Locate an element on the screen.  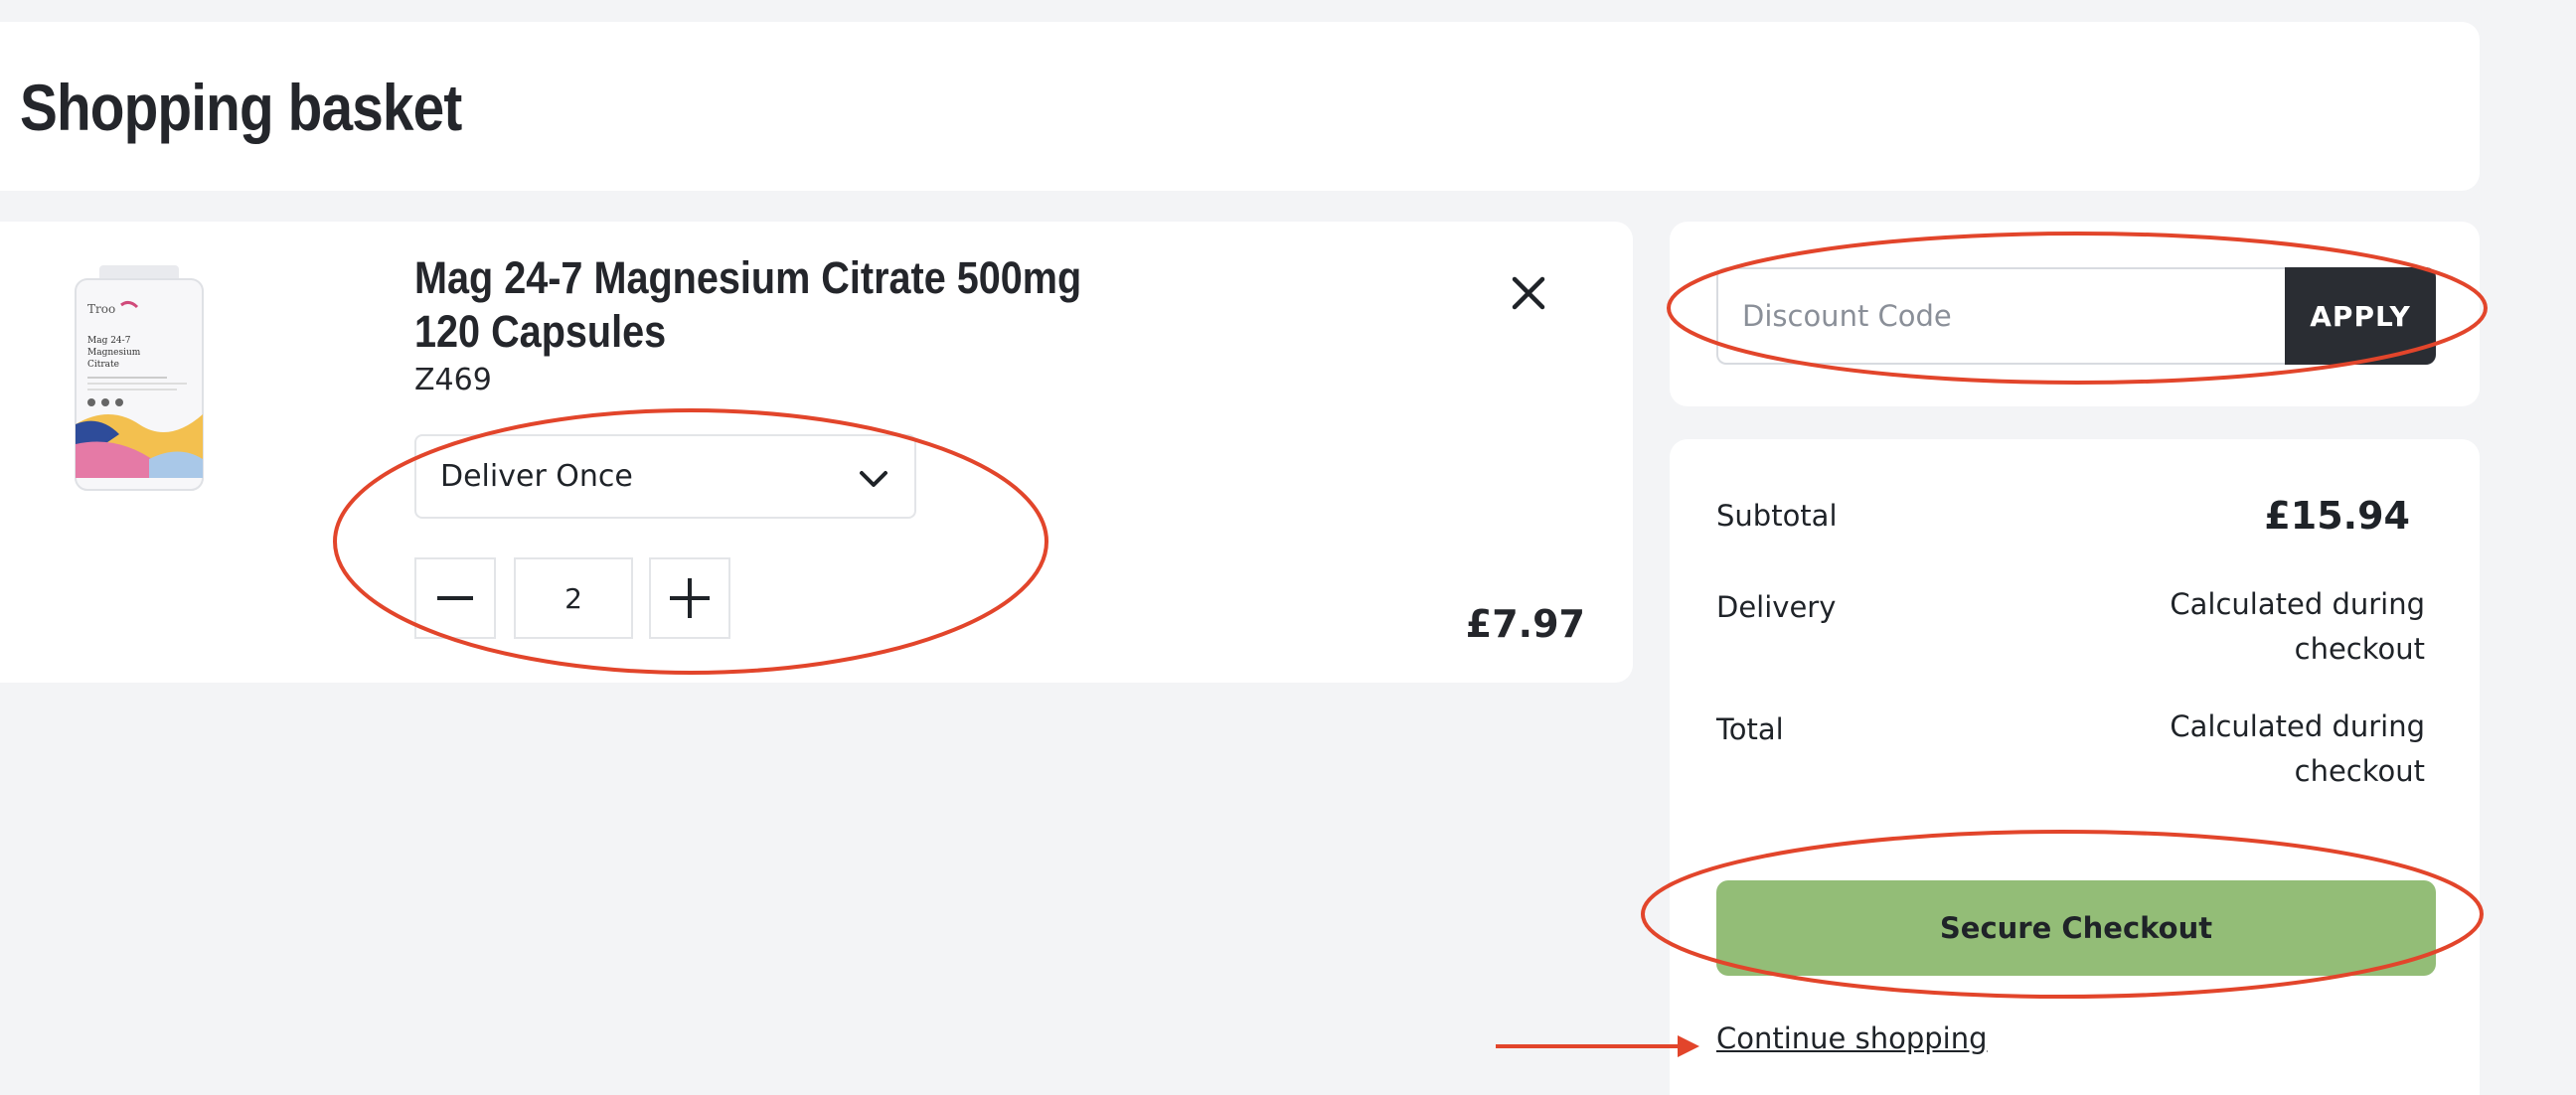
secure-checkout-button: Secure Checkout is located at coordinates (2076, 928).